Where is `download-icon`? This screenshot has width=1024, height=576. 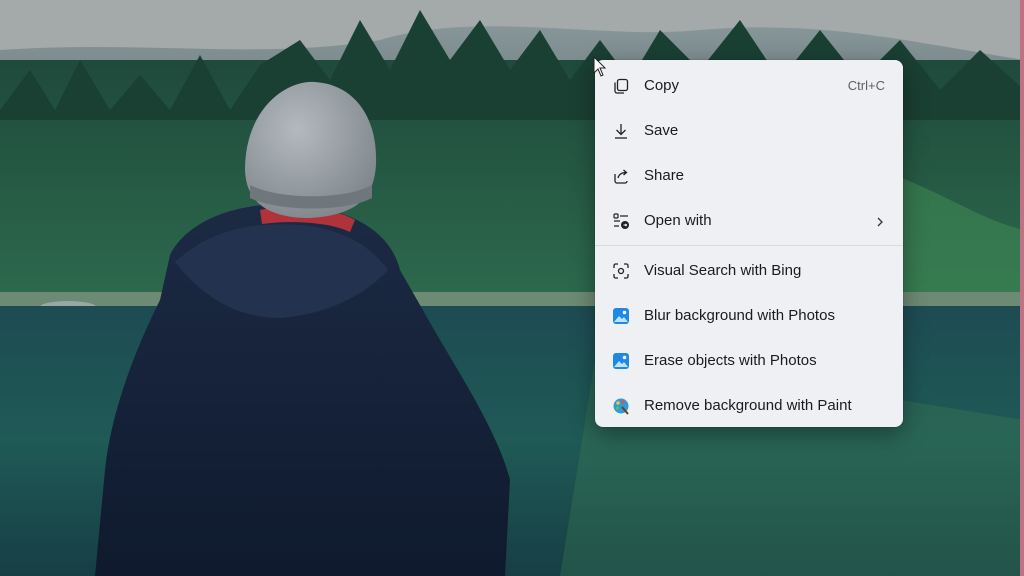
download-icon is located at coordinates (621, 131).